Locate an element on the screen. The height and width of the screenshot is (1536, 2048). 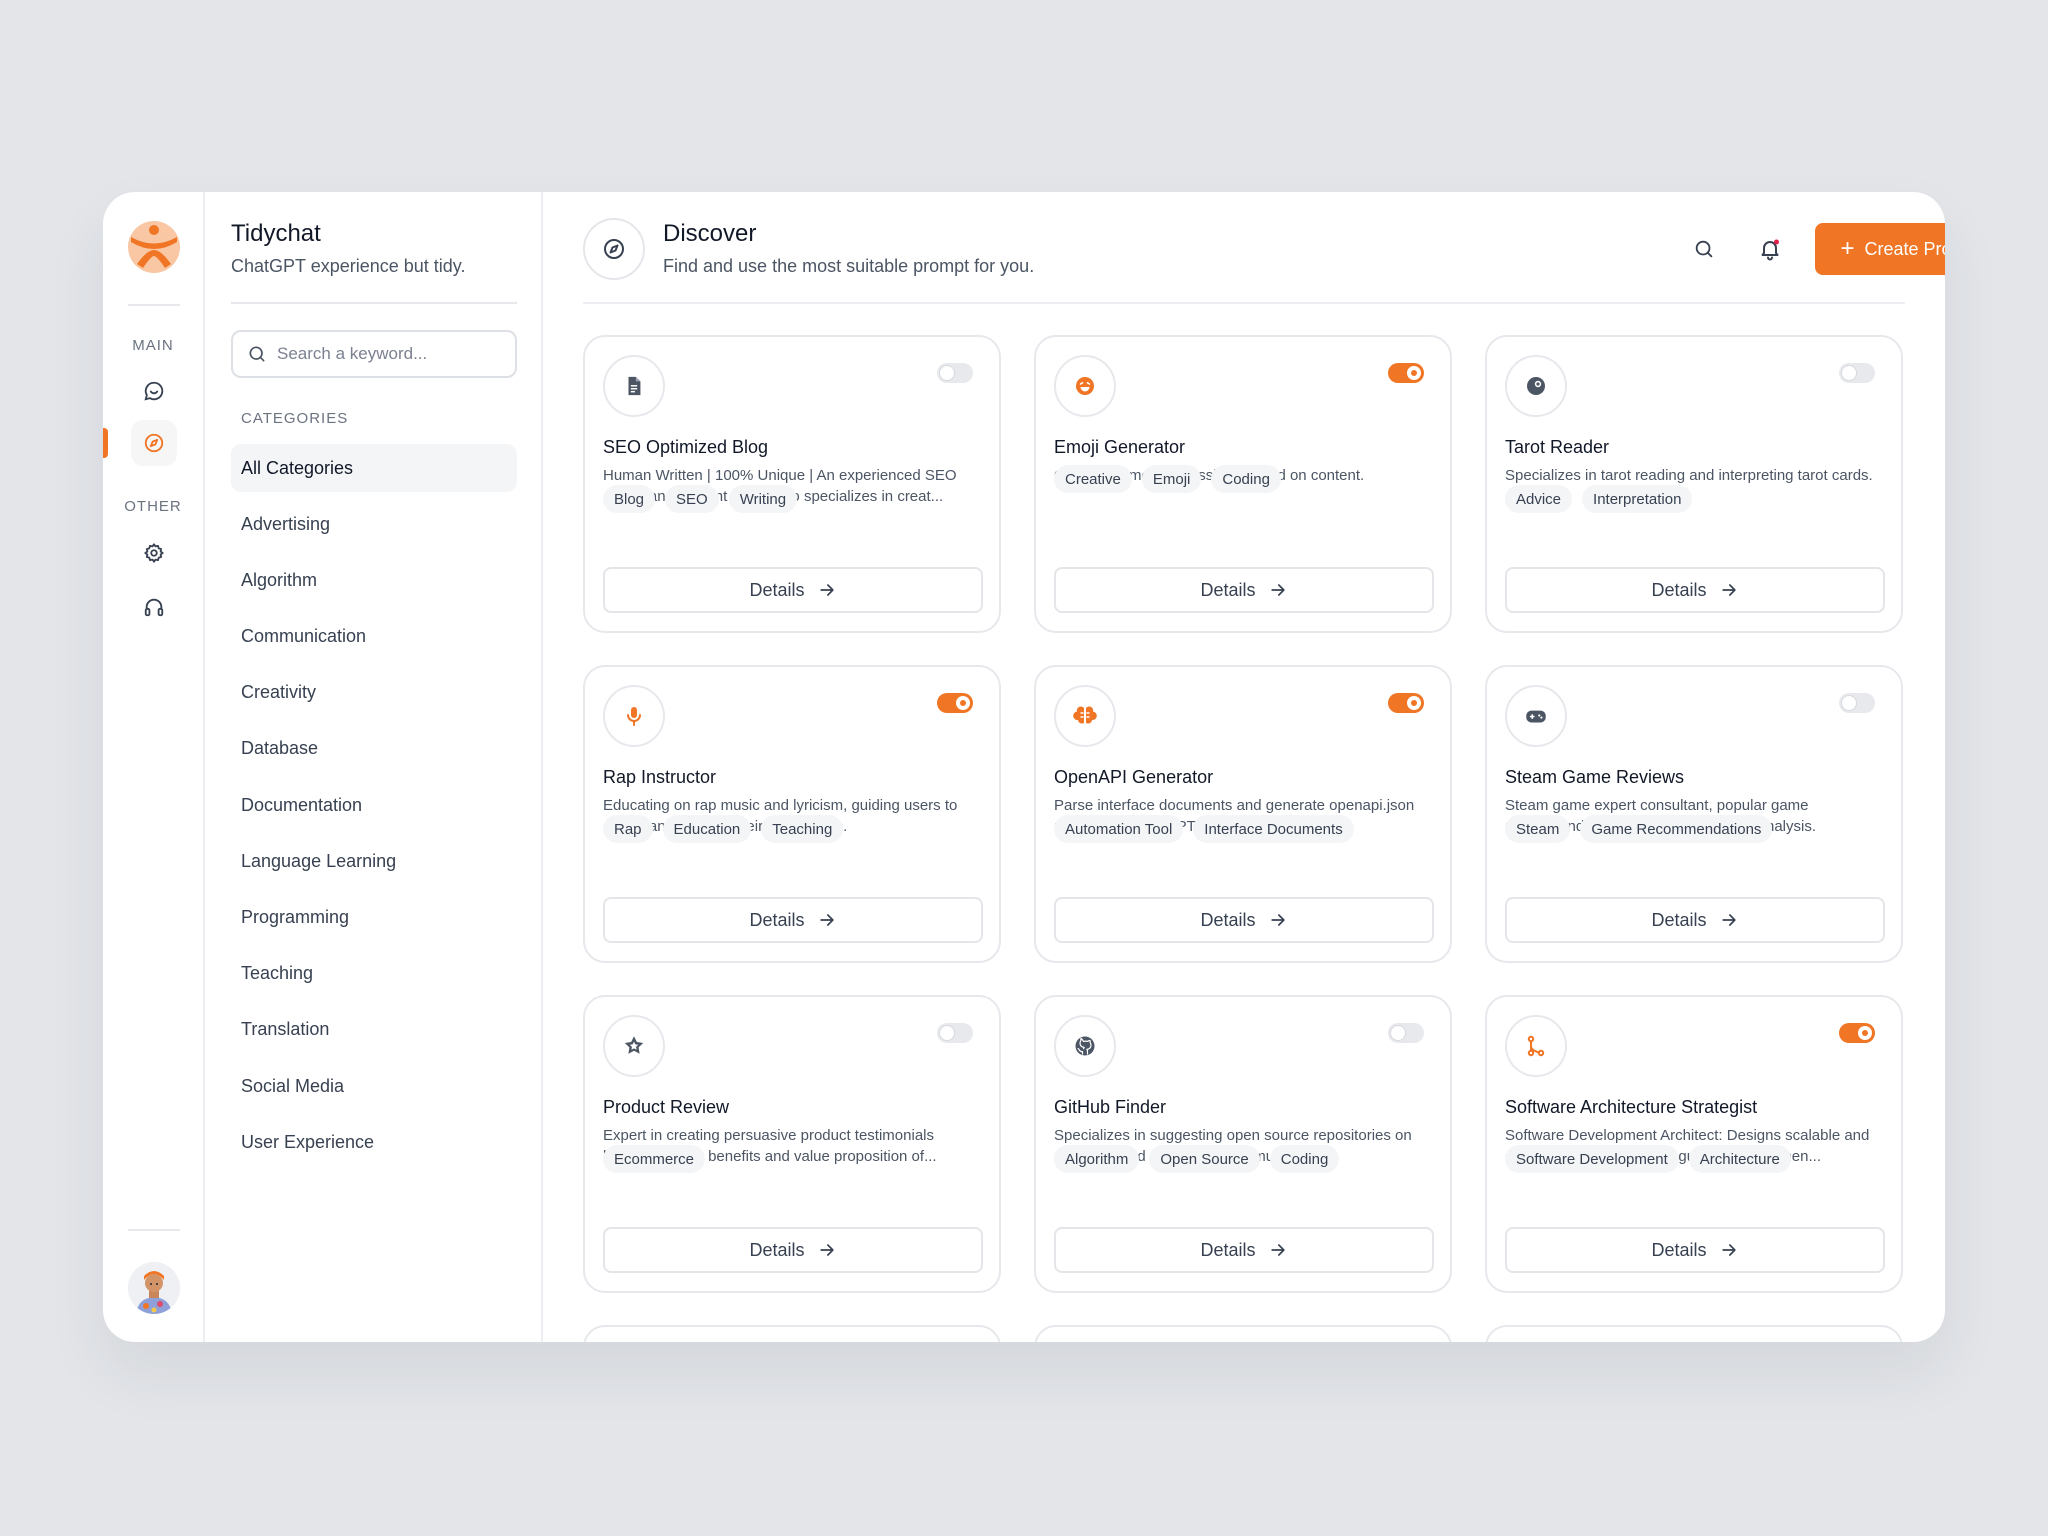
category-item: Social Media is located at coordinates (374, 1086).